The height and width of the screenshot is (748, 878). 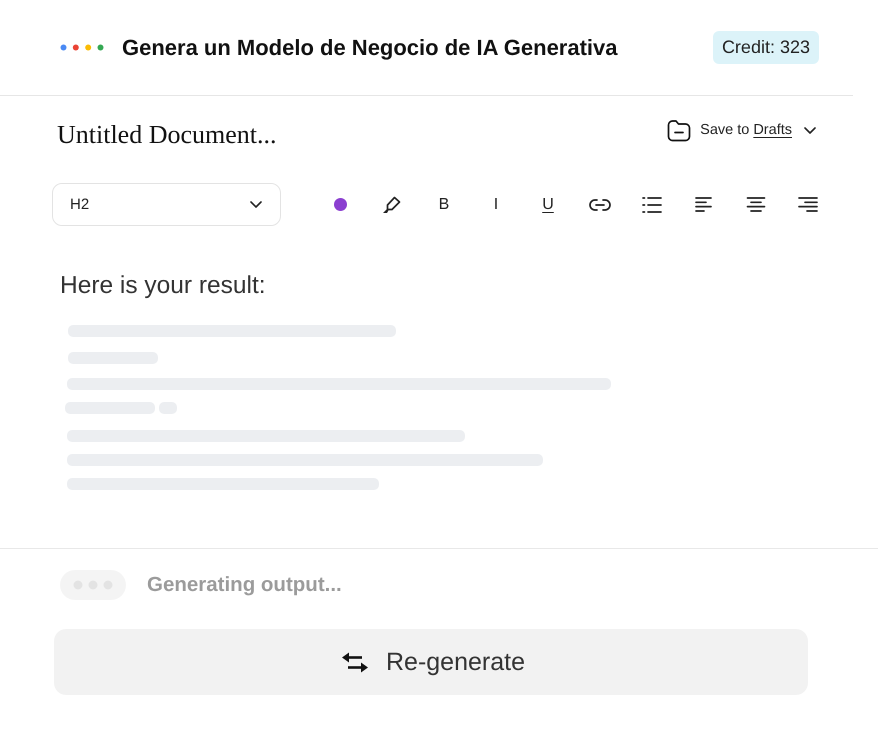 I want to click on result-heading: Here is your result:, so click(x=163, y=286).